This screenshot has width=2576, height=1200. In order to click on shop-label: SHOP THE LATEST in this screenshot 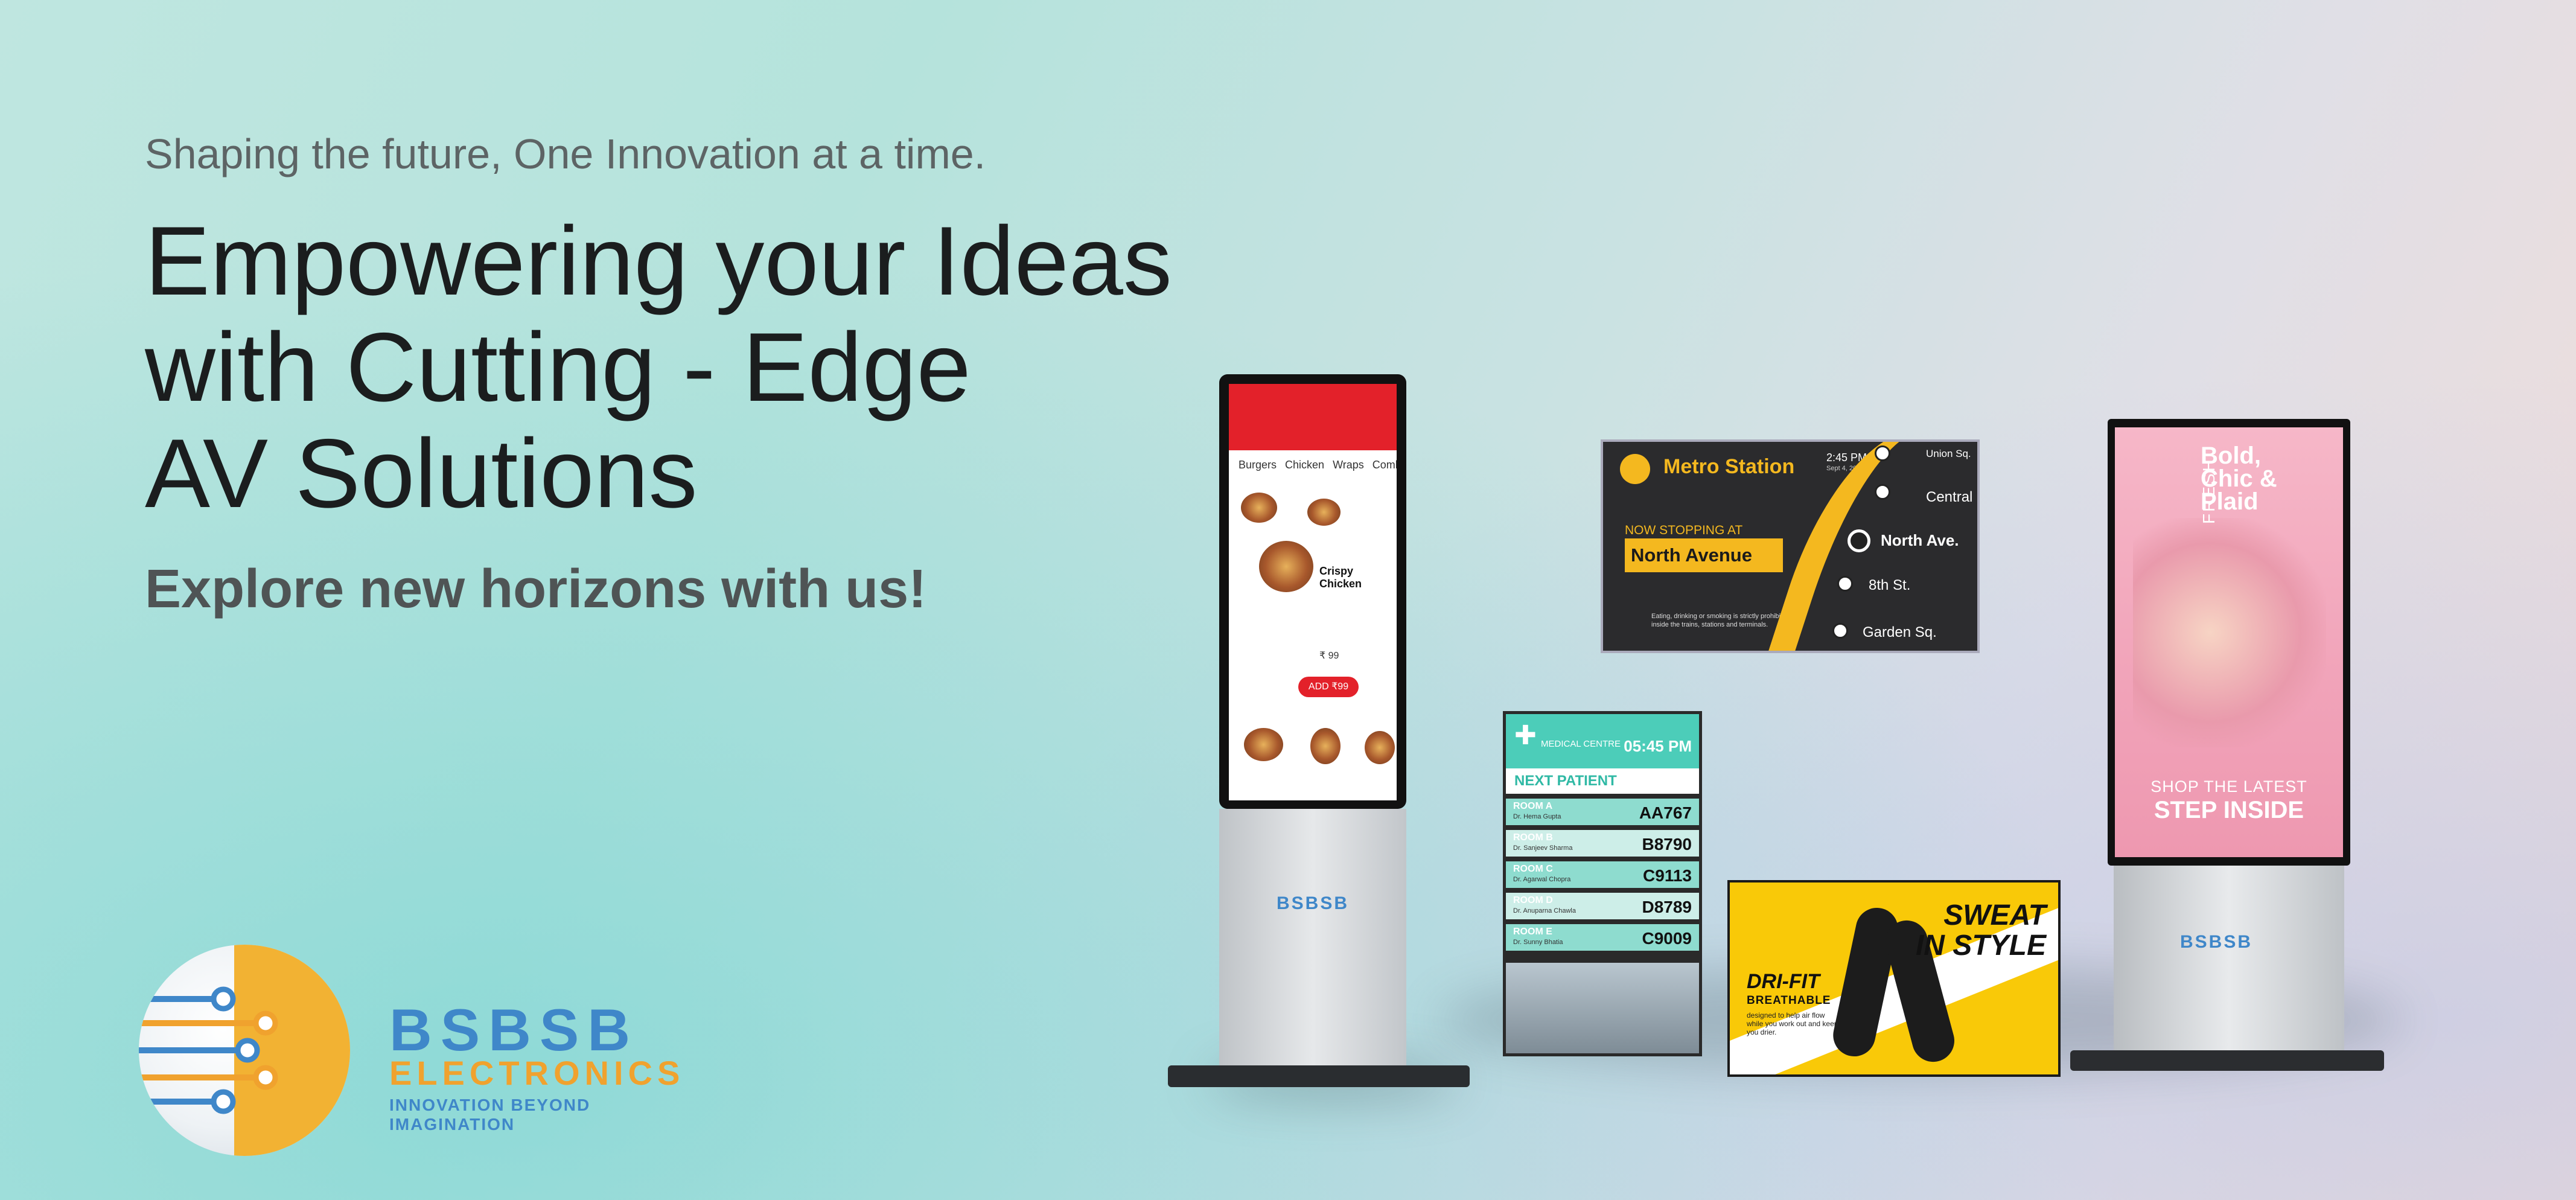, I will do `click(2228, 786)`.